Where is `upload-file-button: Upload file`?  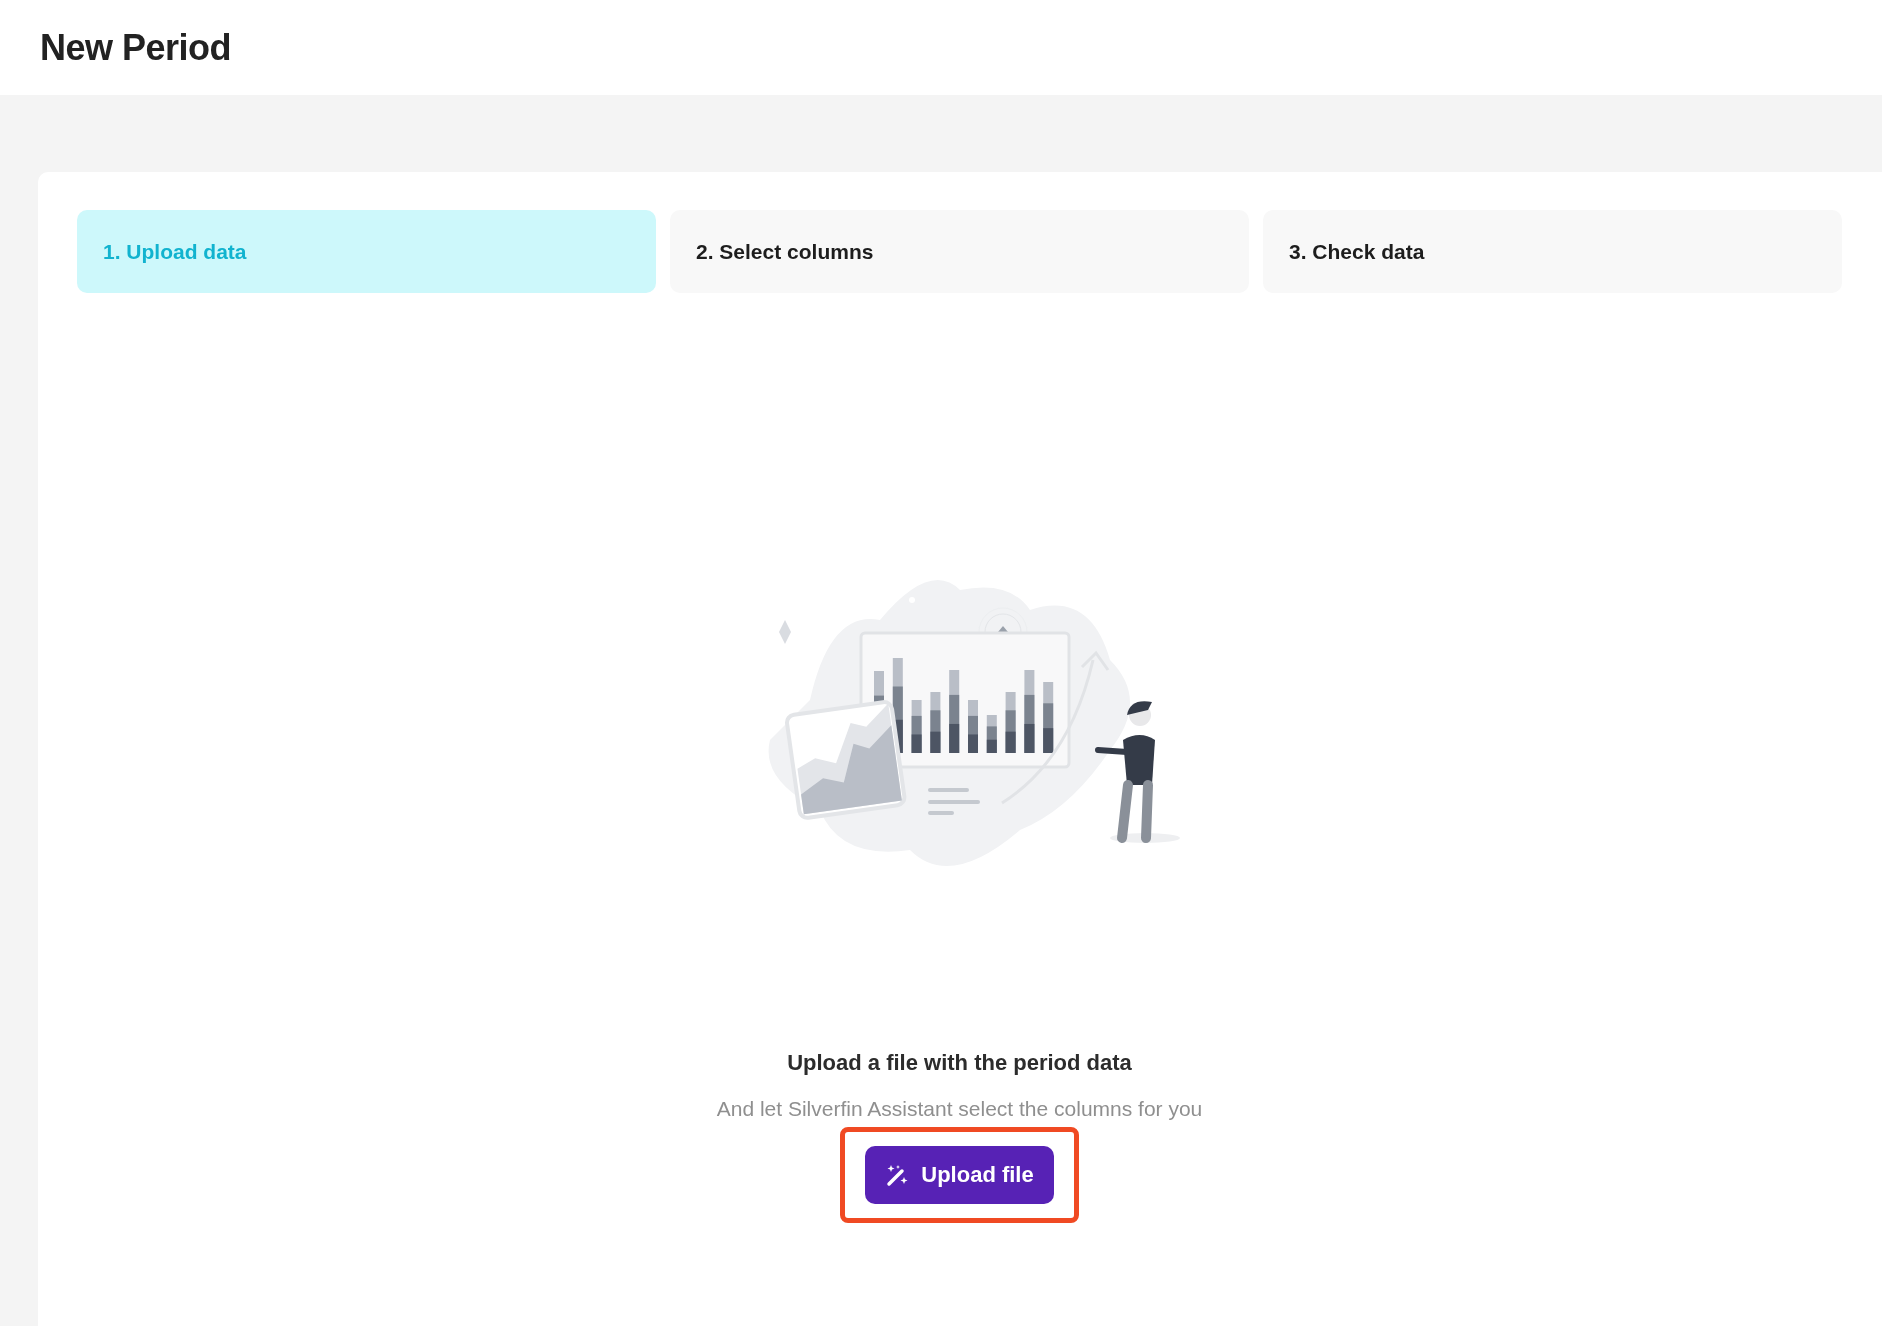
upload-file-button: Upload file is located at coordinates (959, 1175).